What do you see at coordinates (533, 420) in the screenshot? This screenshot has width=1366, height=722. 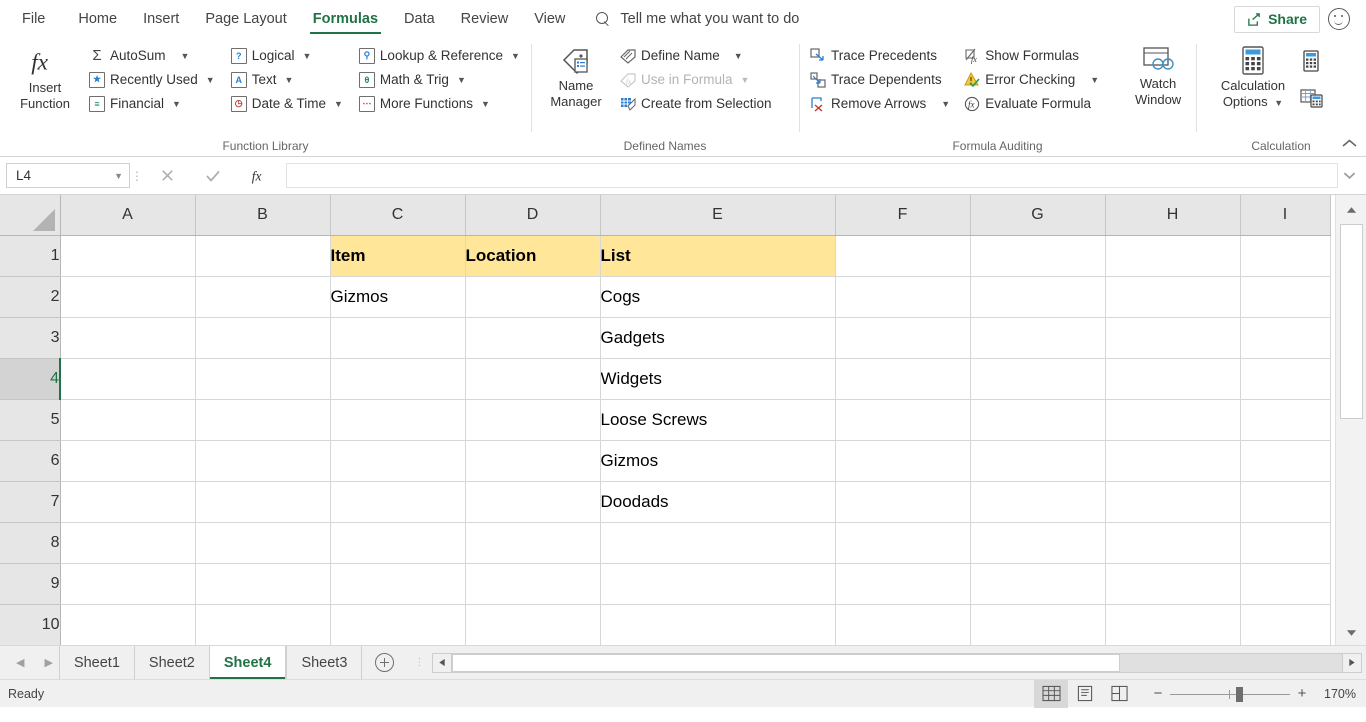 I see `cell-D5` at bounding box center [533, 420].